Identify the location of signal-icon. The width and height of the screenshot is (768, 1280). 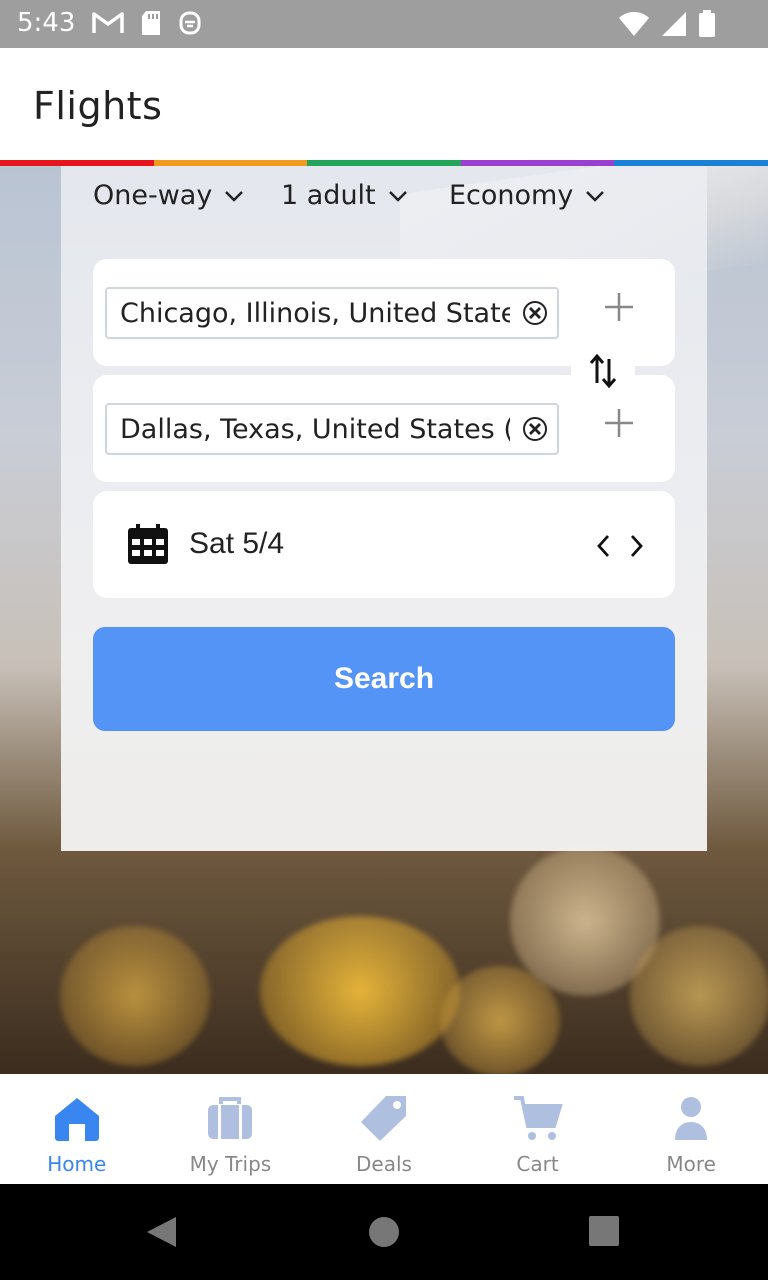
(674, 24).